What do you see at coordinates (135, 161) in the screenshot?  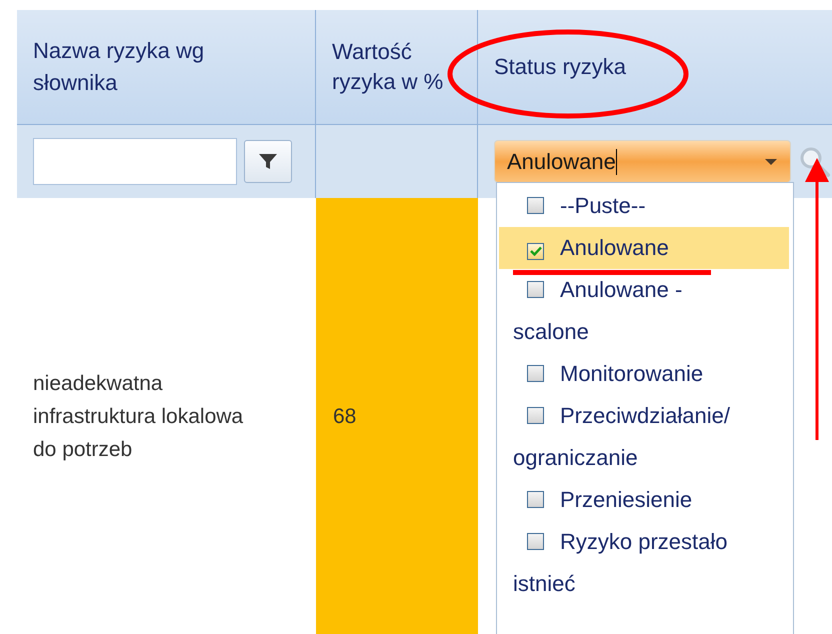 I see `filter-input` at bounding box center [135, 161].